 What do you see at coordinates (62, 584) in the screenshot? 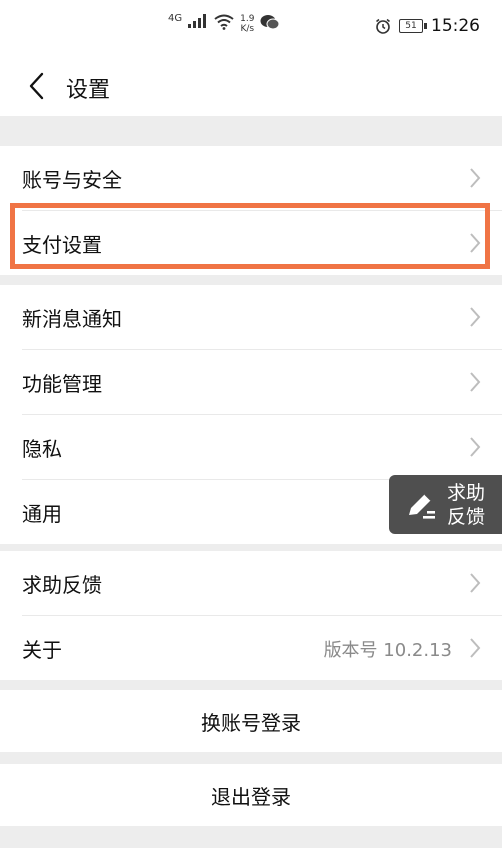
I see `settings-item-label: 求助反馈` at bounding box center [62, 584].